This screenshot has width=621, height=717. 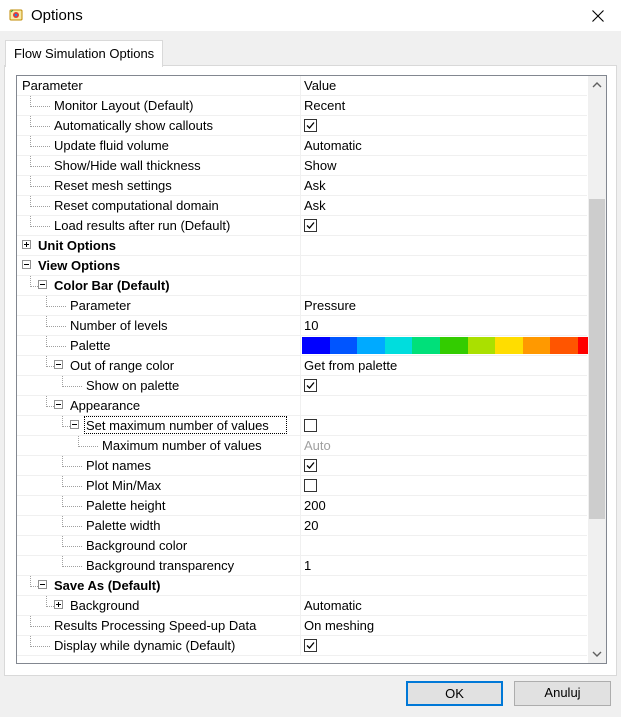 I want to click on value-cell: 200, so click(x=444, y=505).